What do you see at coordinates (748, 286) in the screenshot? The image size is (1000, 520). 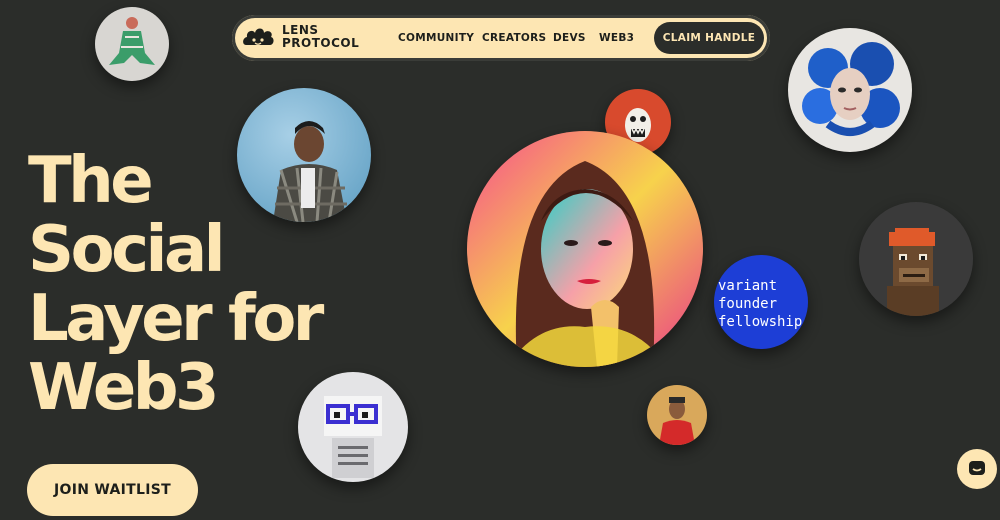 I see `badge-line-1: variant` at bounding box center [748, 286].